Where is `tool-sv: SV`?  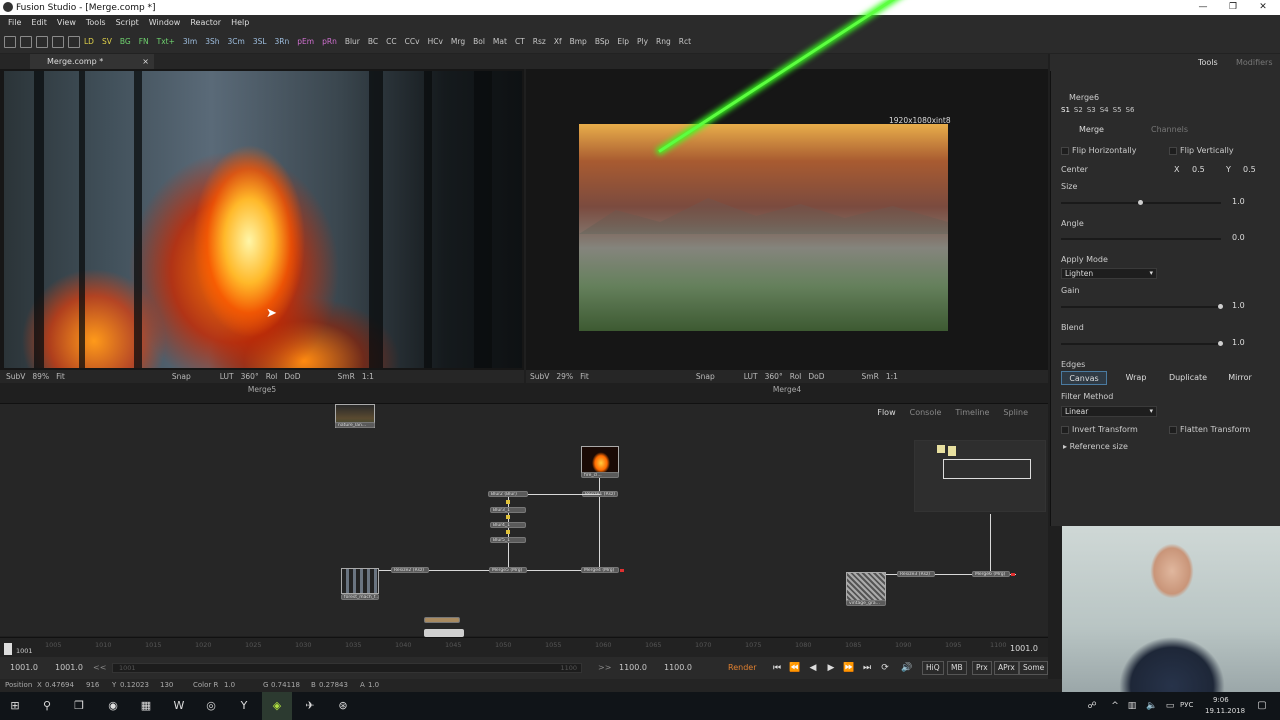
tool-sv: SV is located at coordinates (107, 41).